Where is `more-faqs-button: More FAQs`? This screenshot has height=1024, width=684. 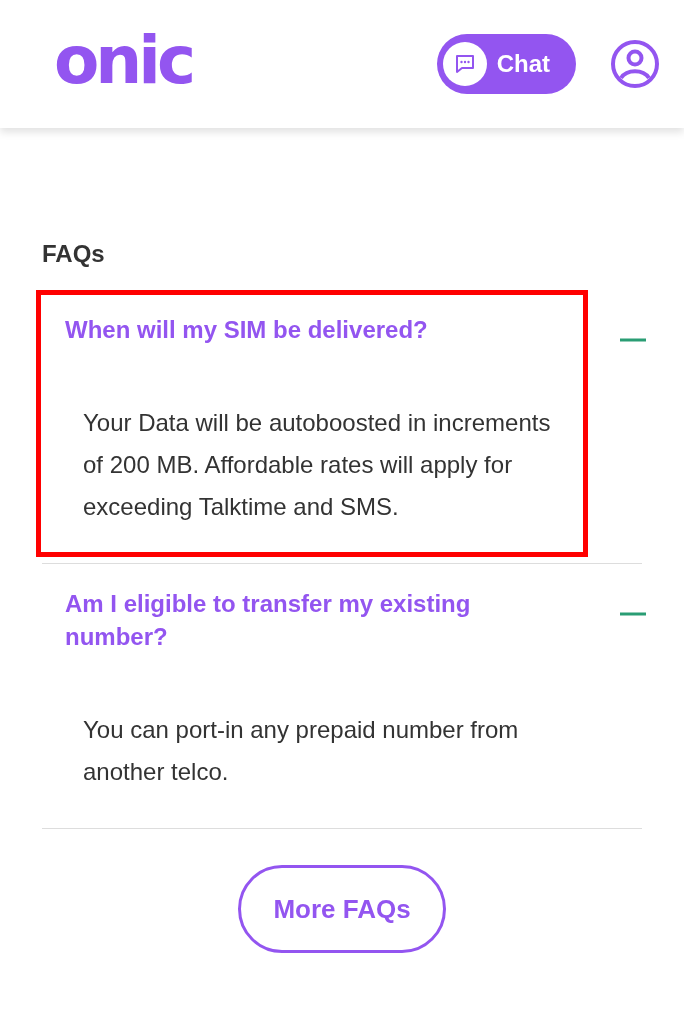
more-faqs-button: More FAQs is located at coordinates (342, 909).